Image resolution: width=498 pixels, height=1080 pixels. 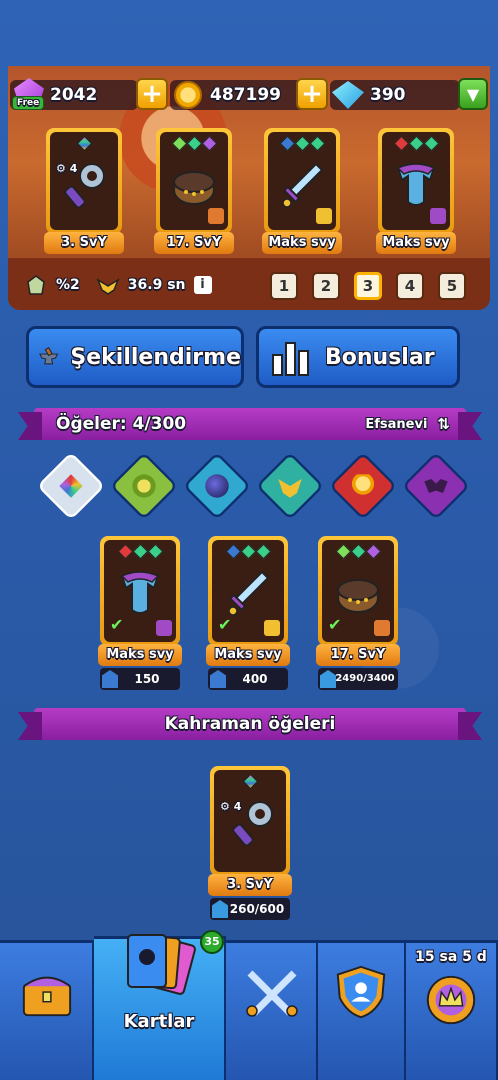 What do you see at coordinates (74, 94) in the screenshot?
I see `gems-pill: Free 2042` at bounding box center [74, 94].